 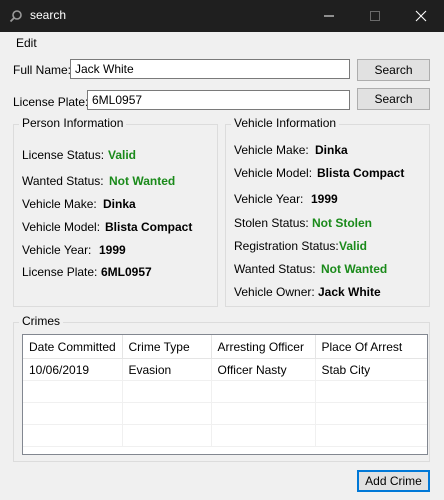 What do you see at coordinates (271, 150) in the screenshot?
I see `vehicle-make-label: Vehicle Make:` at bounding box center [271, 150].